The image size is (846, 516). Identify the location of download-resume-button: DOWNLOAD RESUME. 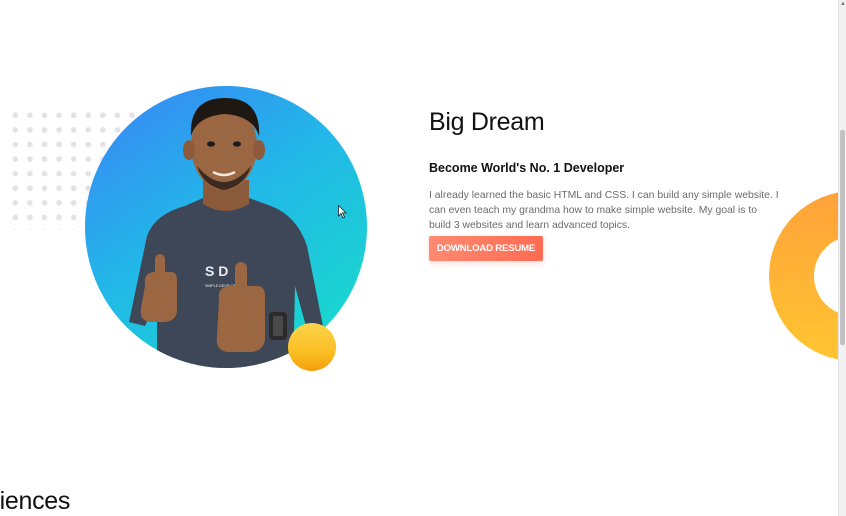
(486, 248).